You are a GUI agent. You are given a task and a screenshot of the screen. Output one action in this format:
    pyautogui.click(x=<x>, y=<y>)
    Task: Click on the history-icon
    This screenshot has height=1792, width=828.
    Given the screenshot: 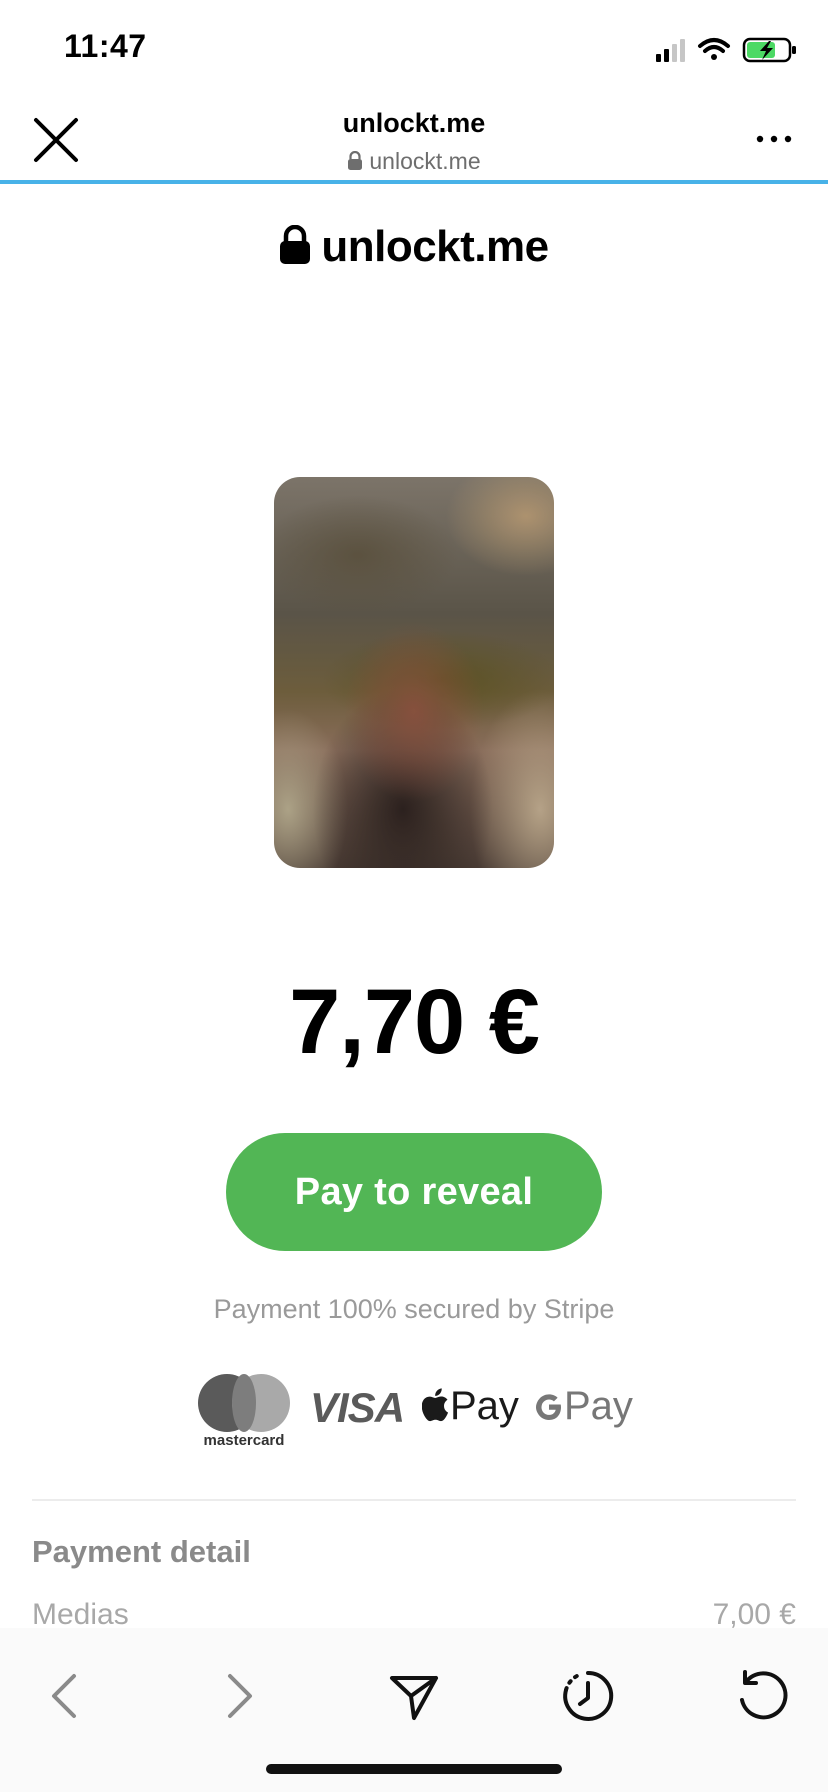 What is the action you would take?
    pyautogui.click(x=588, y=1695)
    